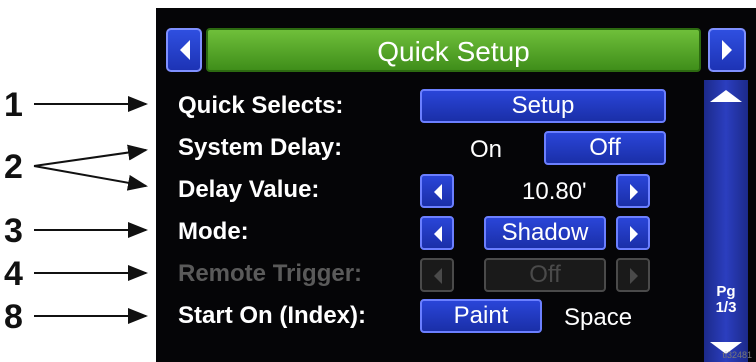 Image resolution: width=756 pixels, height=362 pixels. I want to click on mode-next-button, so click(633, 233).